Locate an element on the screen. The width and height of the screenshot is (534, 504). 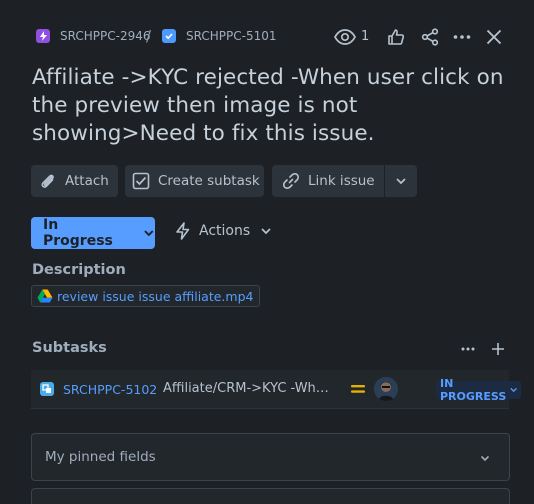
lightning-icon is located at coordinates (183, 231).